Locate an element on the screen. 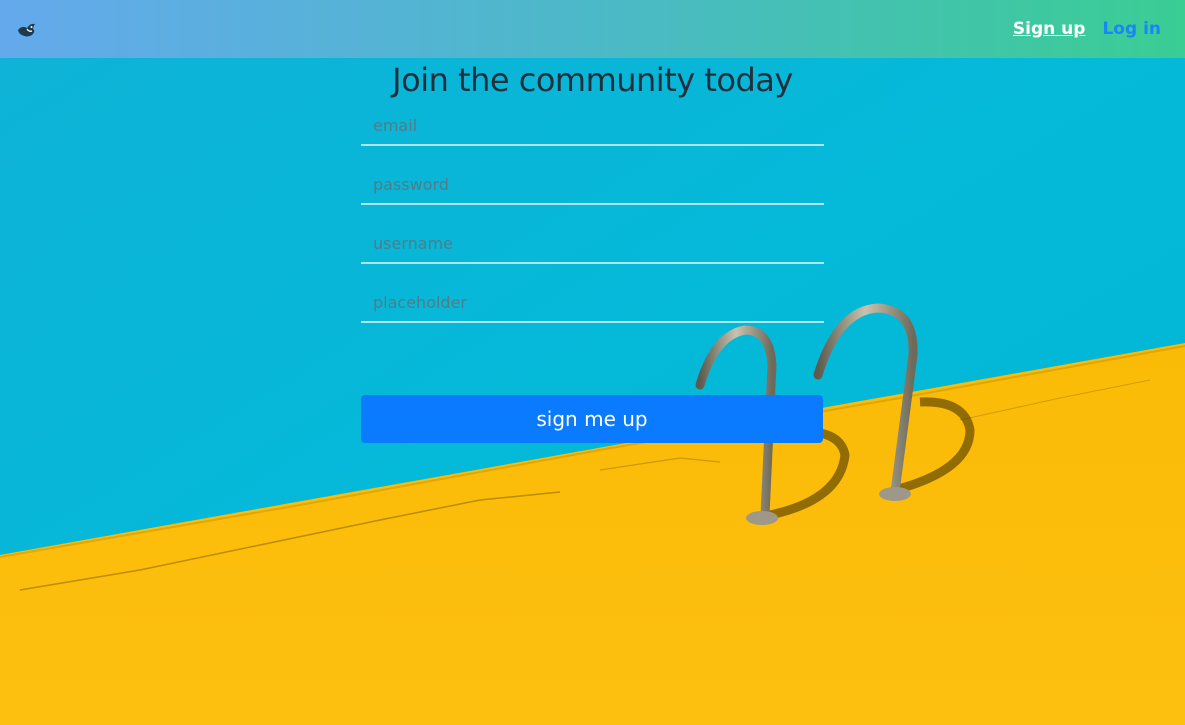 The height and width of the screenshot is (725, 1185). password-field-wrapper is located at coordinates (592, 175).